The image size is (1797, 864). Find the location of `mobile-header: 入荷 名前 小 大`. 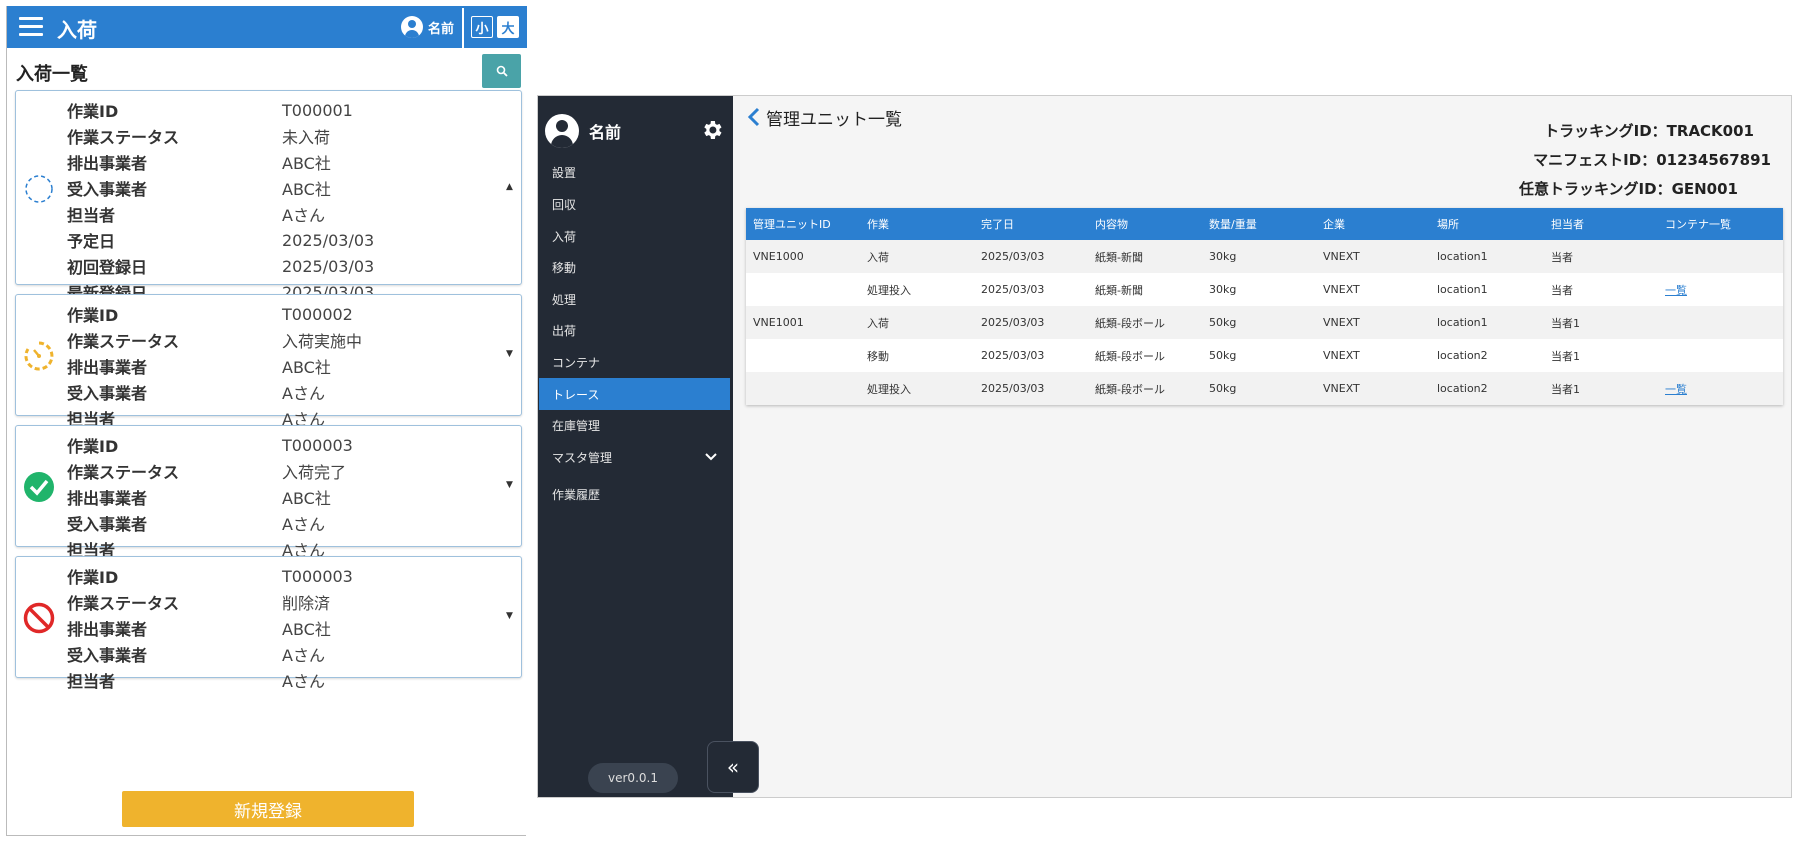

mobile-header: 入荷 名前 小 大 is located at coordinates (267, 27).